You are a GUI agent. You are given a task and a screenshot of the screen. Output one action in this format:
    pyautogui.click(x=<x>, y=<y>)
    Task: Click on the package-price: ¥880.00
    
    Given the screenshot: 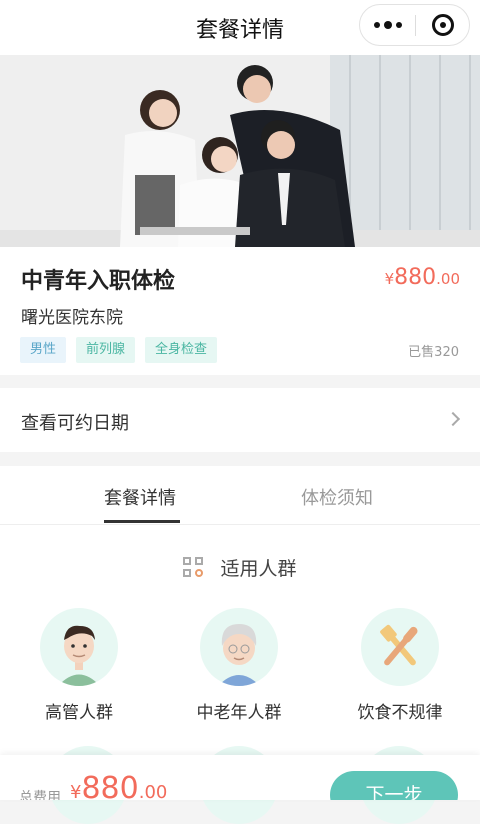 What is the action you would take?
    pyautogui.click(x=422, y=277)
    